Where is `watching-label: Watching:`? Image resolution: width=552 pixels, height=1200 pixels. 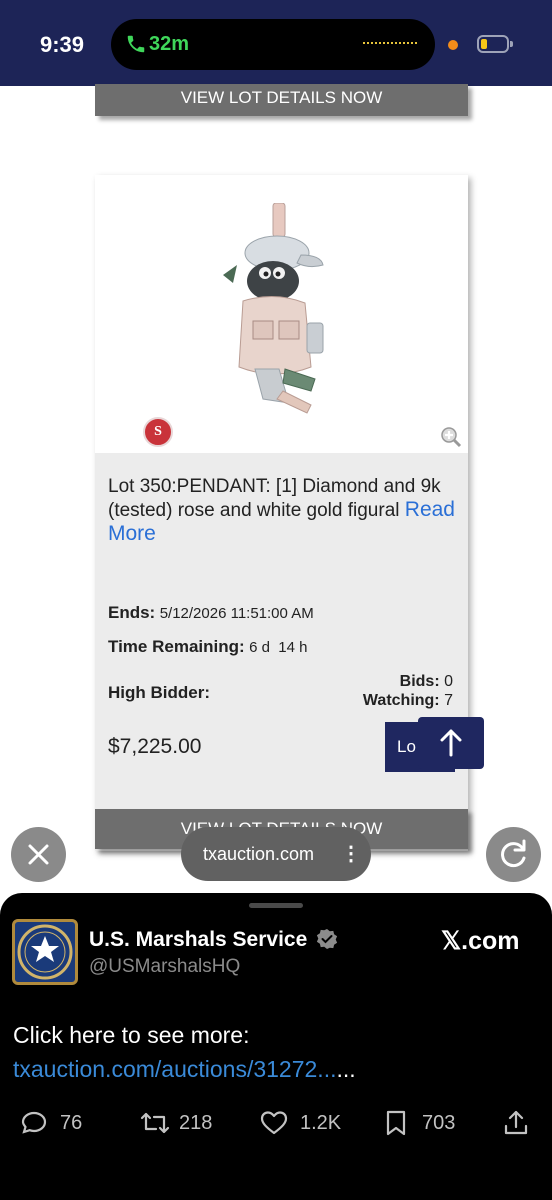
watching-label: Watching: is located at coordinates (401, 700).